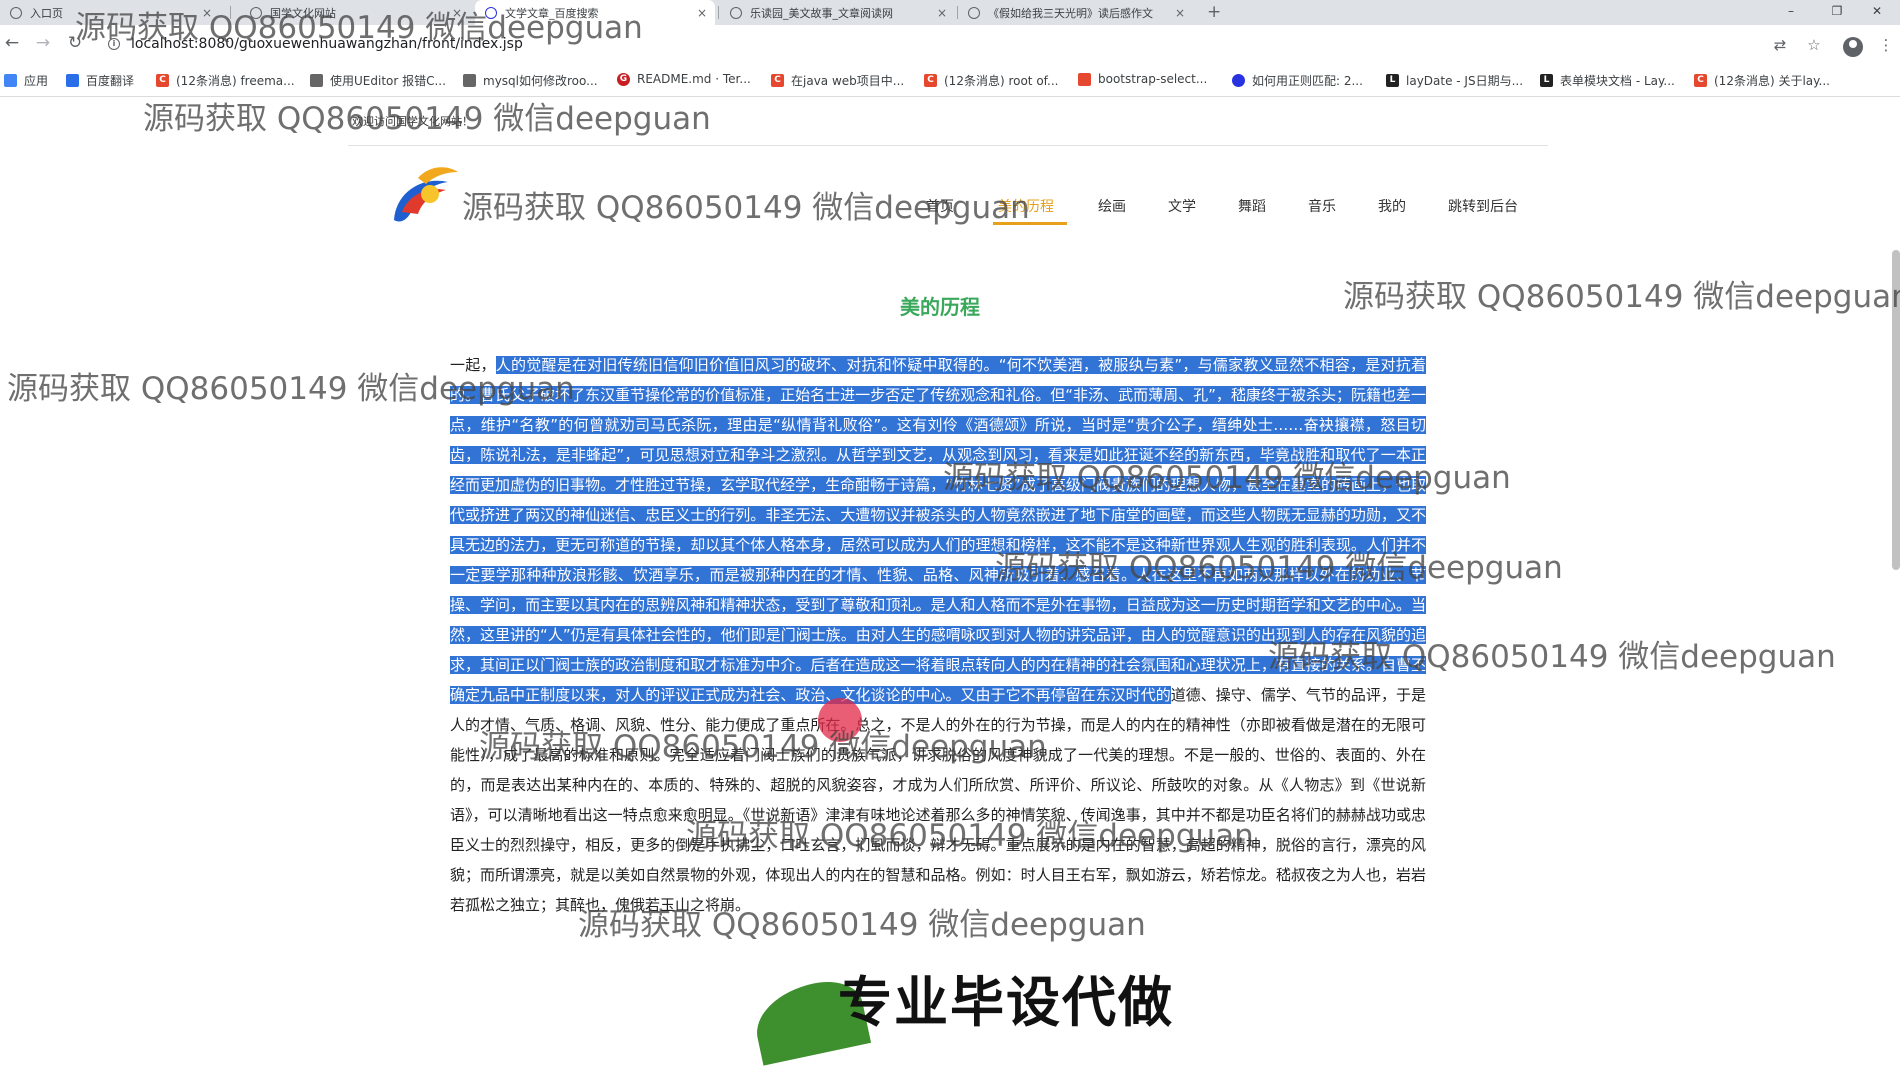 The image size is (1900, 1066). What do you see at coordinates (75, 43) in the screenshot?
I see `reload-icon: ↻` at bounding box center [75, 43].